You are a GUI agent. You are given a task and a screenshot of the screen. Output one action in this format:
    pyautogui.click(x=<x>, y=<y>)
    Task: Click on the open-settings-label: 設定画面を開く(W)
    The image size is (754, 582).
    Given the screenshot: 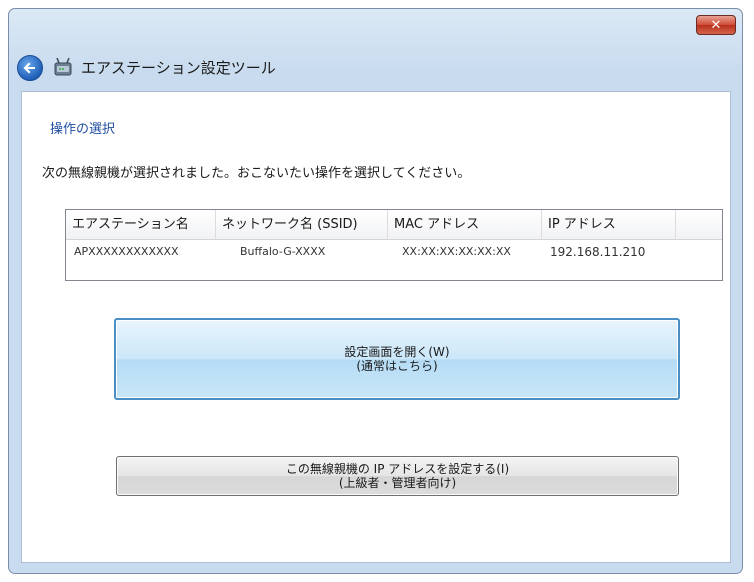 What is the action you would take?
    pyautogui.click(x=397, y=352)
    